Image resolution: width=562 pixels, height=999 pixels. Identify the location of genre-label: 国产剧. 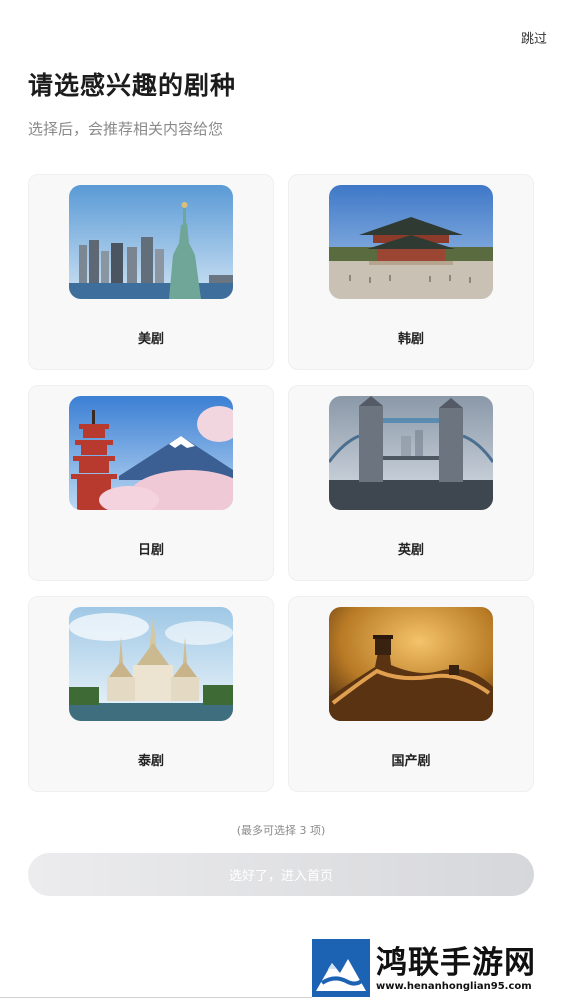
(411, 761).